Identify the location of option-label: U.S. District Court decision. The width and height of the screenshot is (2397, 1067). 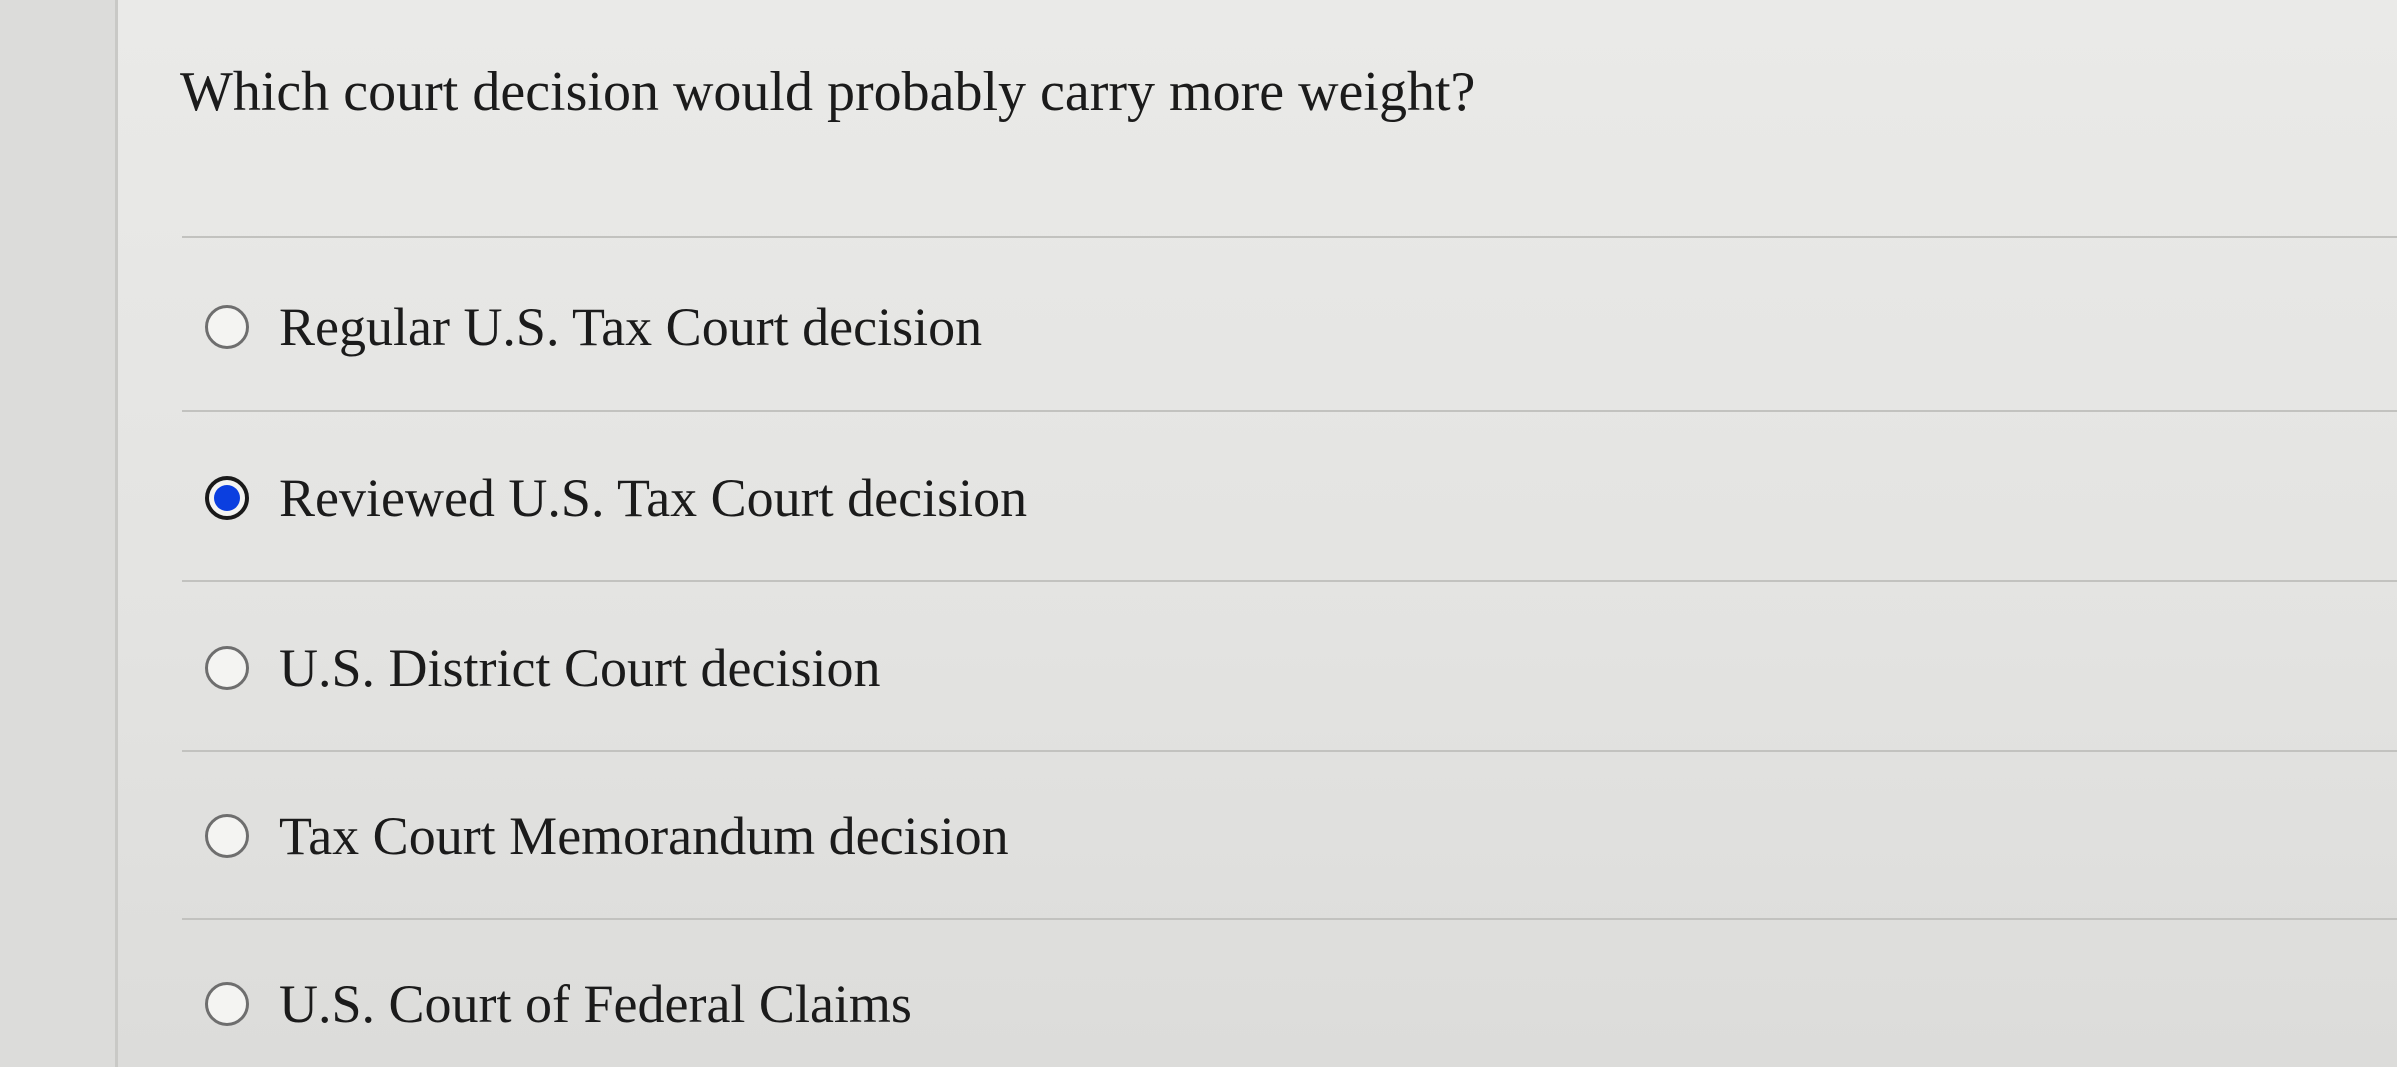
(580, 668).